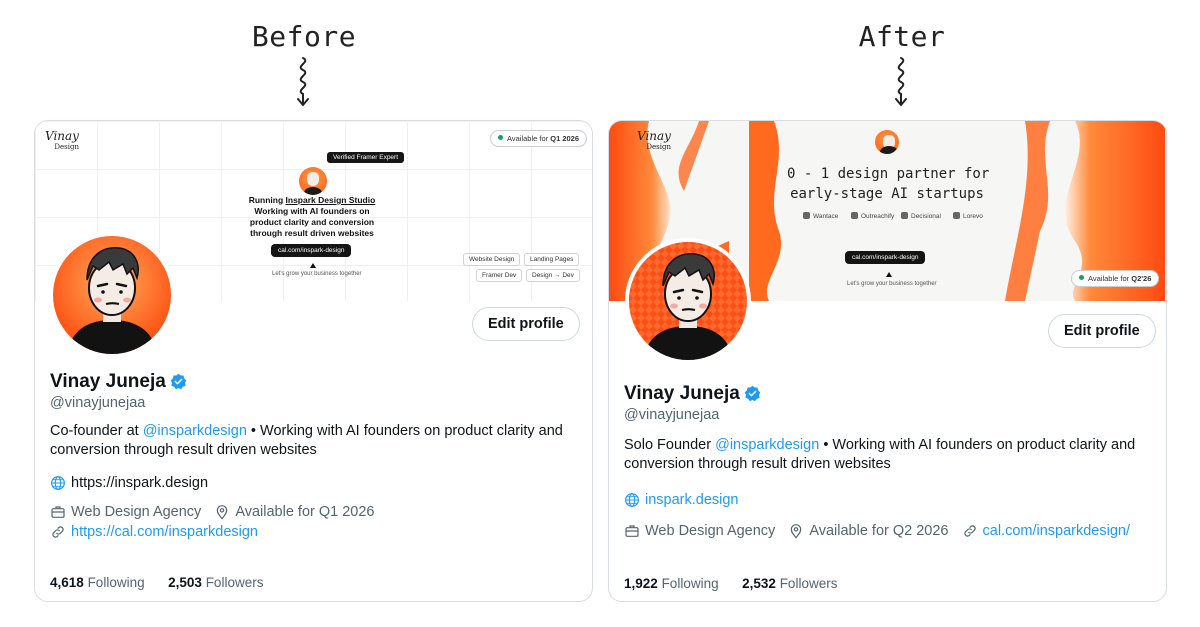 The width and height of the screenshot is (1200, 627). I want to click on followers-count: 2,503 Followers, so click(215, 582).